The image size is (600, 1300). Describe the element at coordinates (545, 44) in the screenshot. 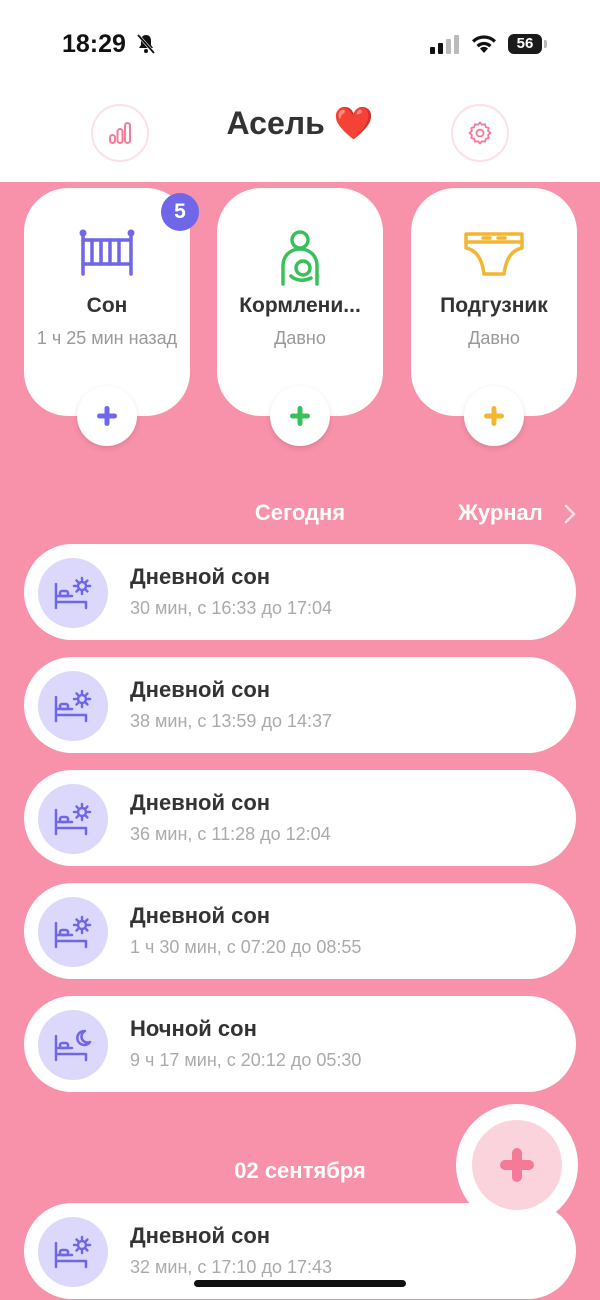

I see `battery-tip` at that location.